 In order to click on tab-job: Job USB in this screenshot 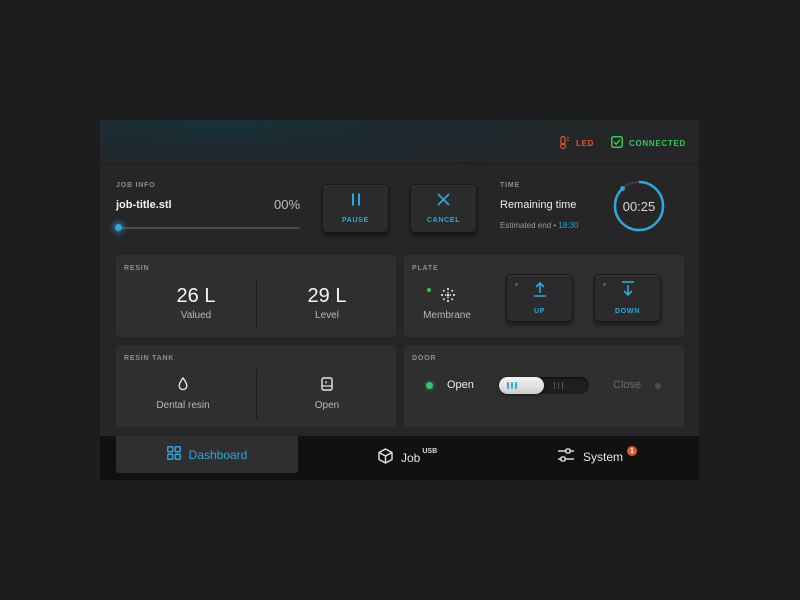, I will do `click(407, 457)`.